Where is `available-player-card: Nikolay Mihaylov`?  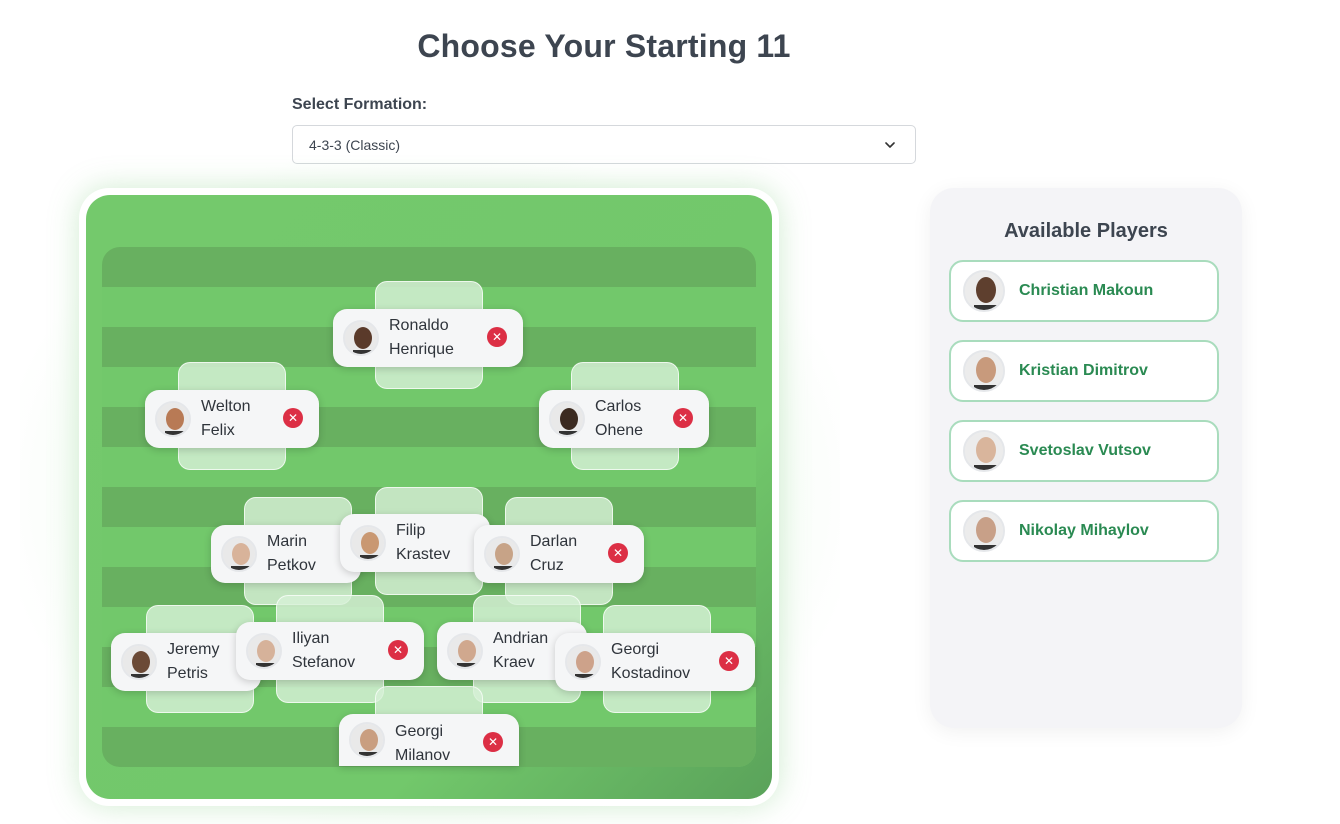
available-player-card: Nikolay Mihaylov is located at coordinates (1084, 531).